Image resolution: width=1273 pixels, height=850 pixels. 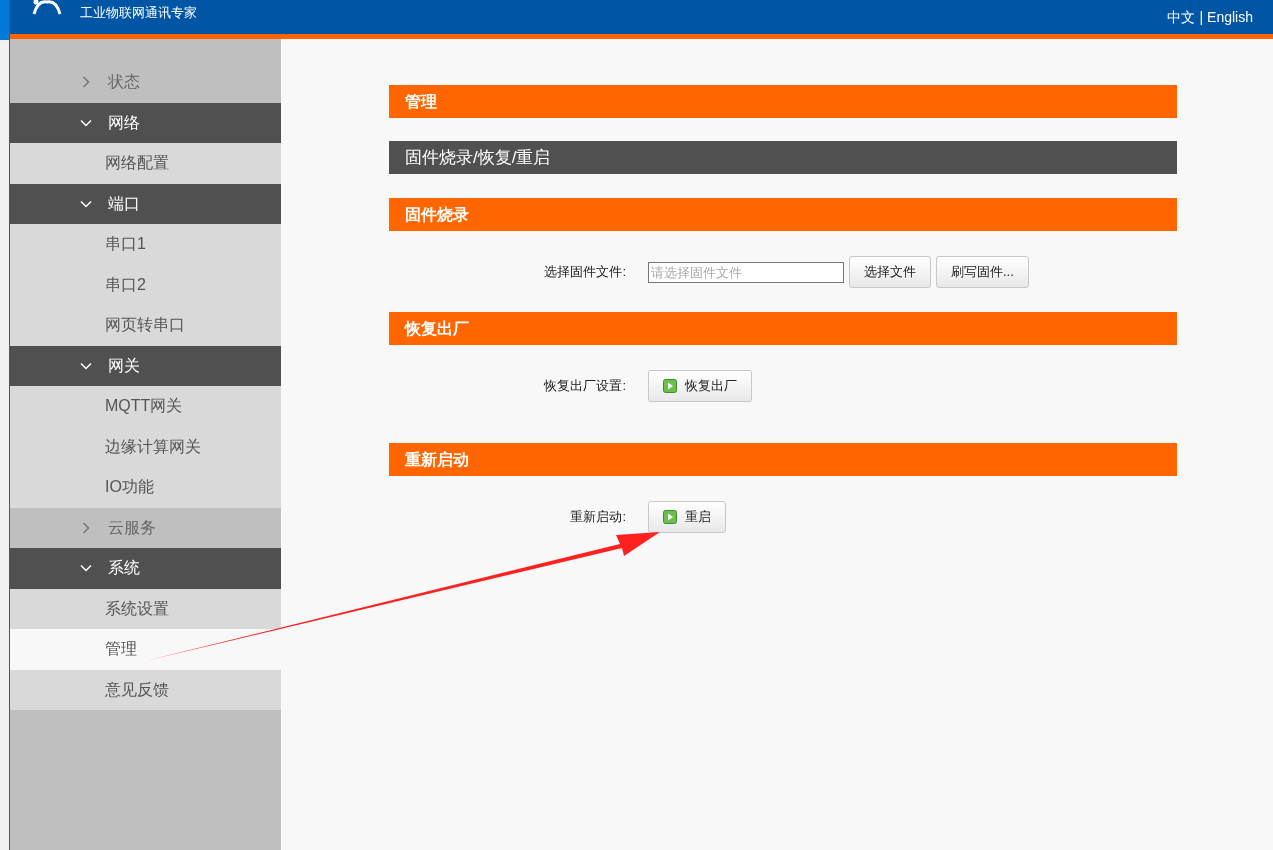 I want to click on section-header-bar: 重新启动, so click(x=783, y=459).